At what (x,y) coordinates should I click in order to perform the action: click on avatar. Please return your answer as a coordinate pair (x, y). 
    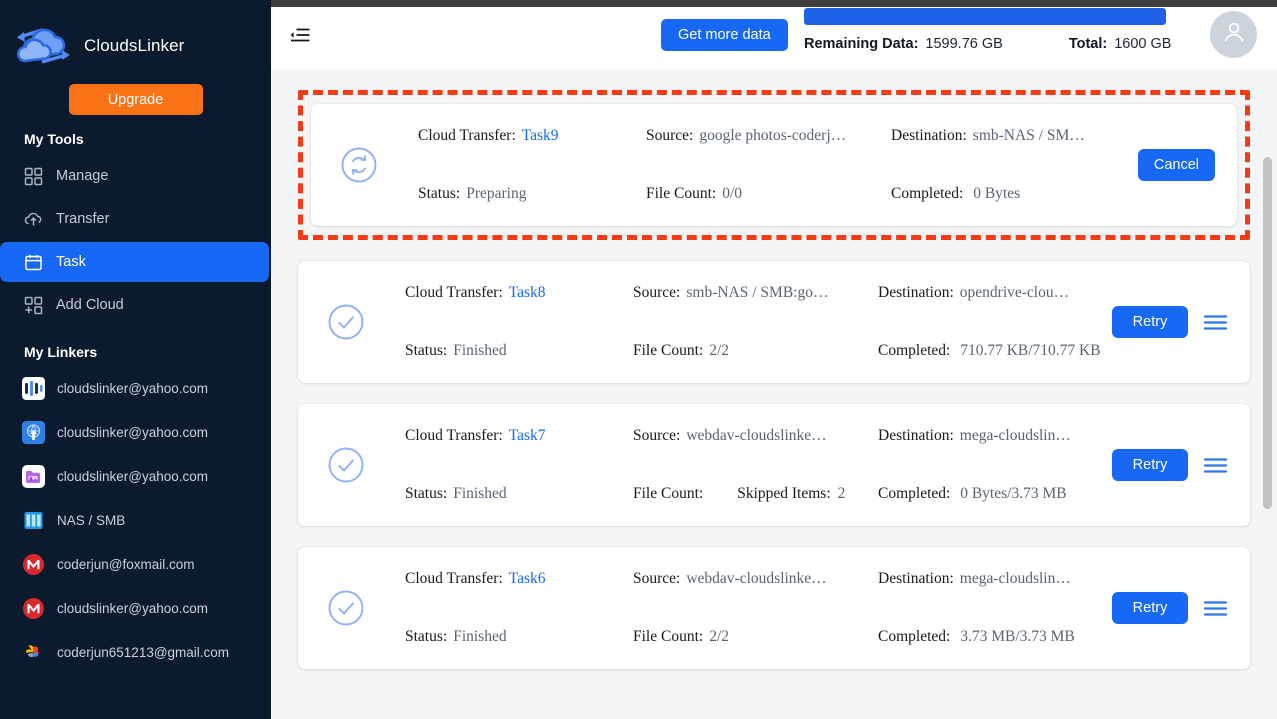
    Looking at the image, I should click on (1233, 34).